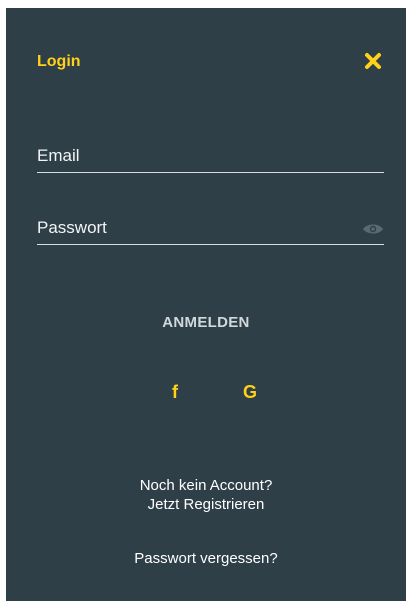 This screenshot has width=412, height=601. What do you see at coordinates (59, 61) in the screenshot?
I see `dialog-title: Login` at bounding box center [59, 61].